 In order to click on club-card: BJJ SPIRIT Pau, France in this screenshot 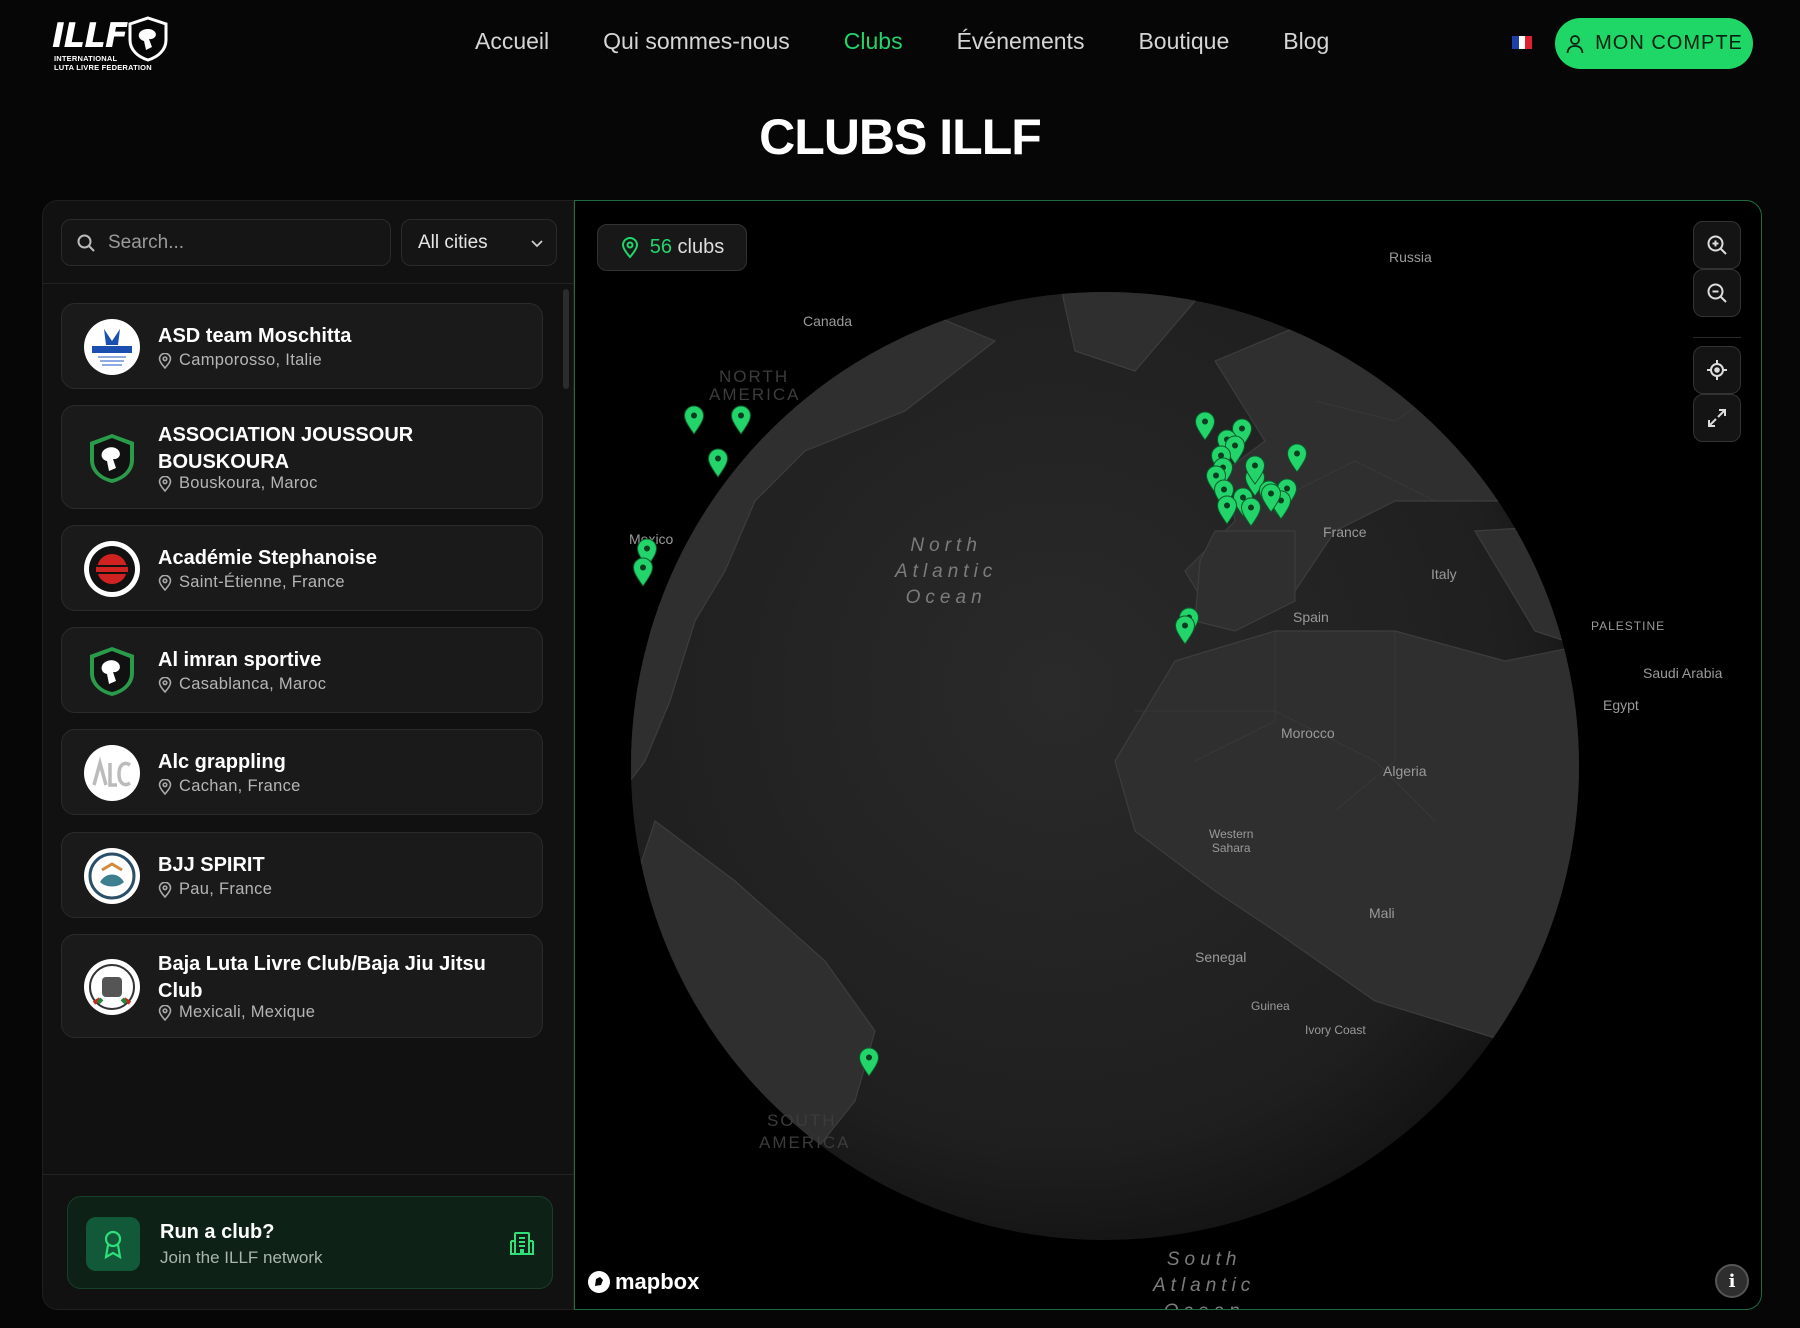, I will do `click(302, 875)`.